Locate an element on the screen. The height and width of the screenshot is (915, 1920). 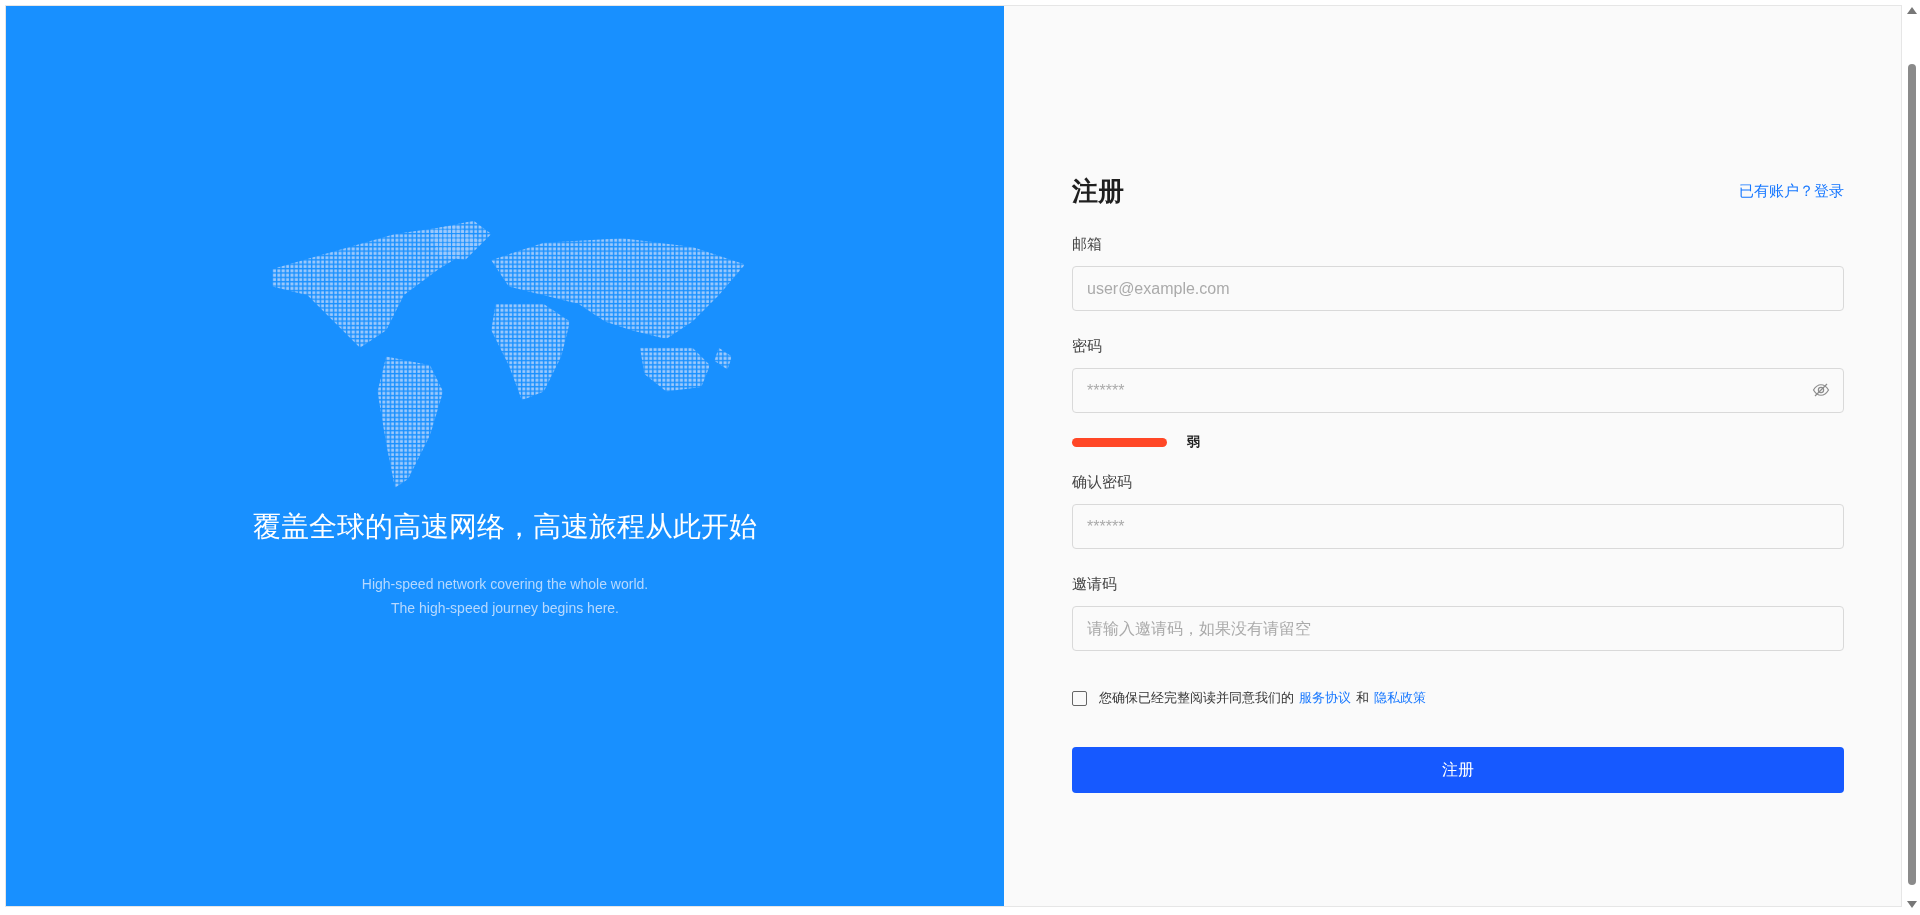
terms-link: 服务协议 is located at coordinates (1325, 698).